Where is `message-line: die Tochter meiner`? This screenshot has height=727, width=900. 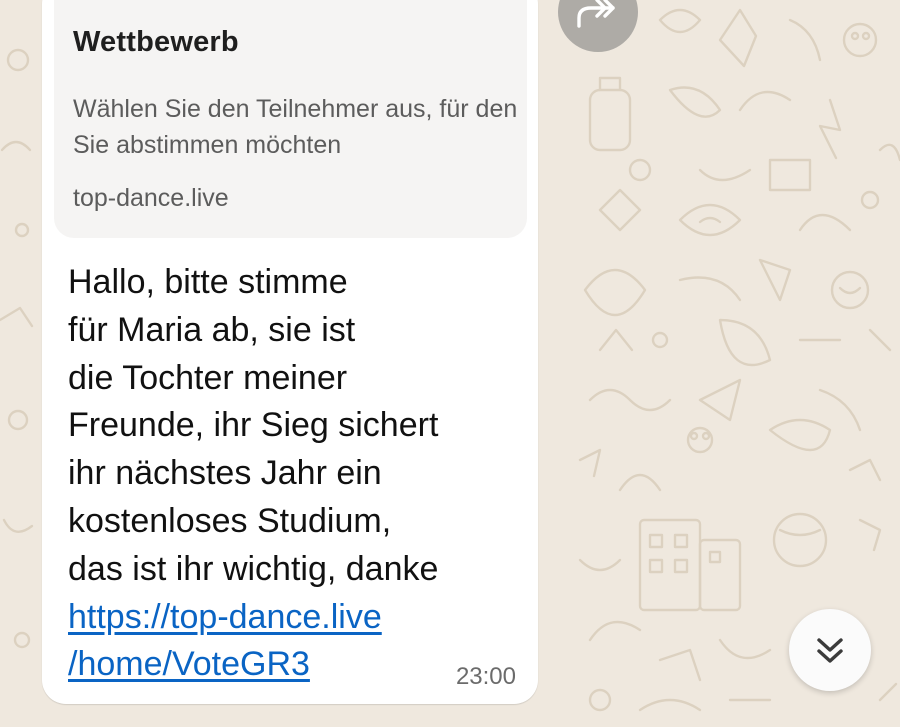 message-line: die Tochter meiner is located at coordinates (208, 377).